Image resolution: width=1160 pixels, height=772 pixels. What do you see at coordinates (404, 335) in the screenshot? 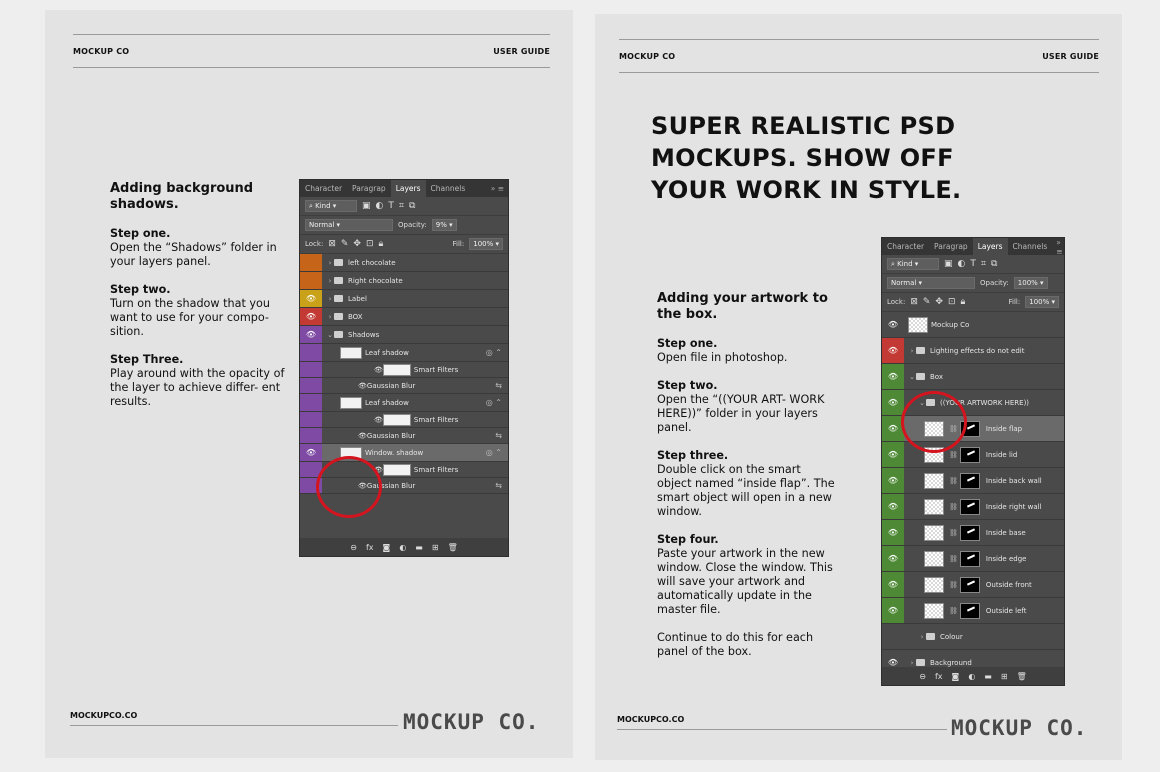
I see `layer-row: 👁︎ ⌄ Shadows` at bounding box center [404, 335].